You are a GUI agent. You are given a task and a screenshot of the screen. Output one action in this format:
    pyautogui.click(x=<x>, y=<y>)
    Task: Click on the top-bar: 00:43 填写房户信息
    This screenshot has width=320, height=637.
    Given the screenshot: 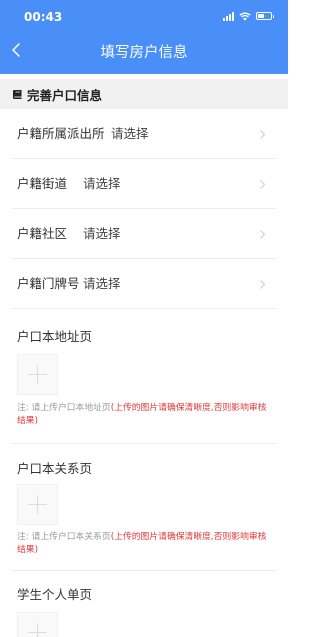 What is the action you would take?
    pyautogui.click(x=144, y=37)
    